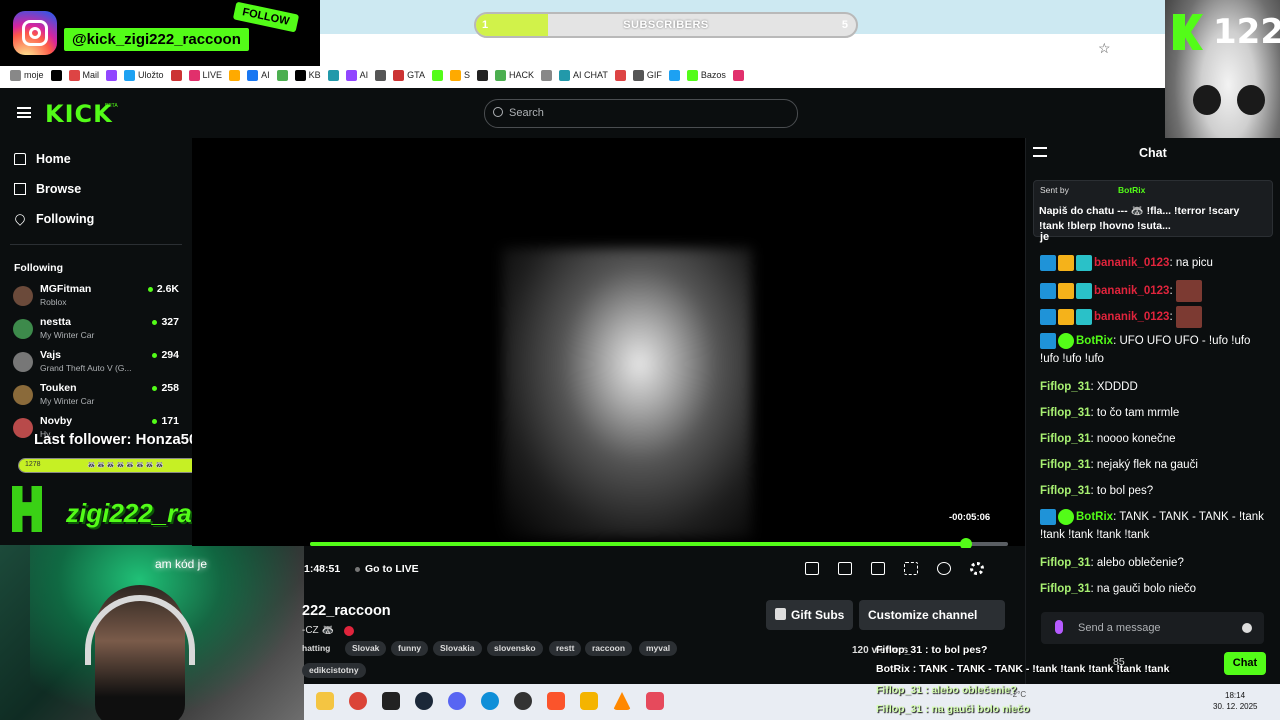 Image resolution: width=1280 pixels, height=720 pixels. I want to click on bookmark-item: S, so click(459, 75).